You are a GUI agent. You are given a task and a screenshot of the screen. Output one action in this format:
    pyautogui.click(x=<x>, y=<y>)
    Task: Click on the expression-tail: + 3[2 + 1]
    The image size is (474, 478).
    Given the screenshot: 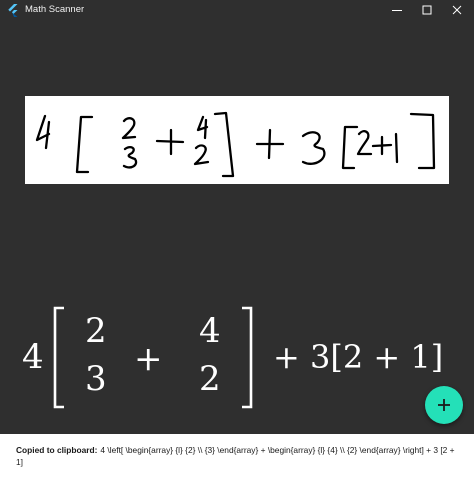 What is the action you would take?
    pyautogui.click(x=358, y=357)
    